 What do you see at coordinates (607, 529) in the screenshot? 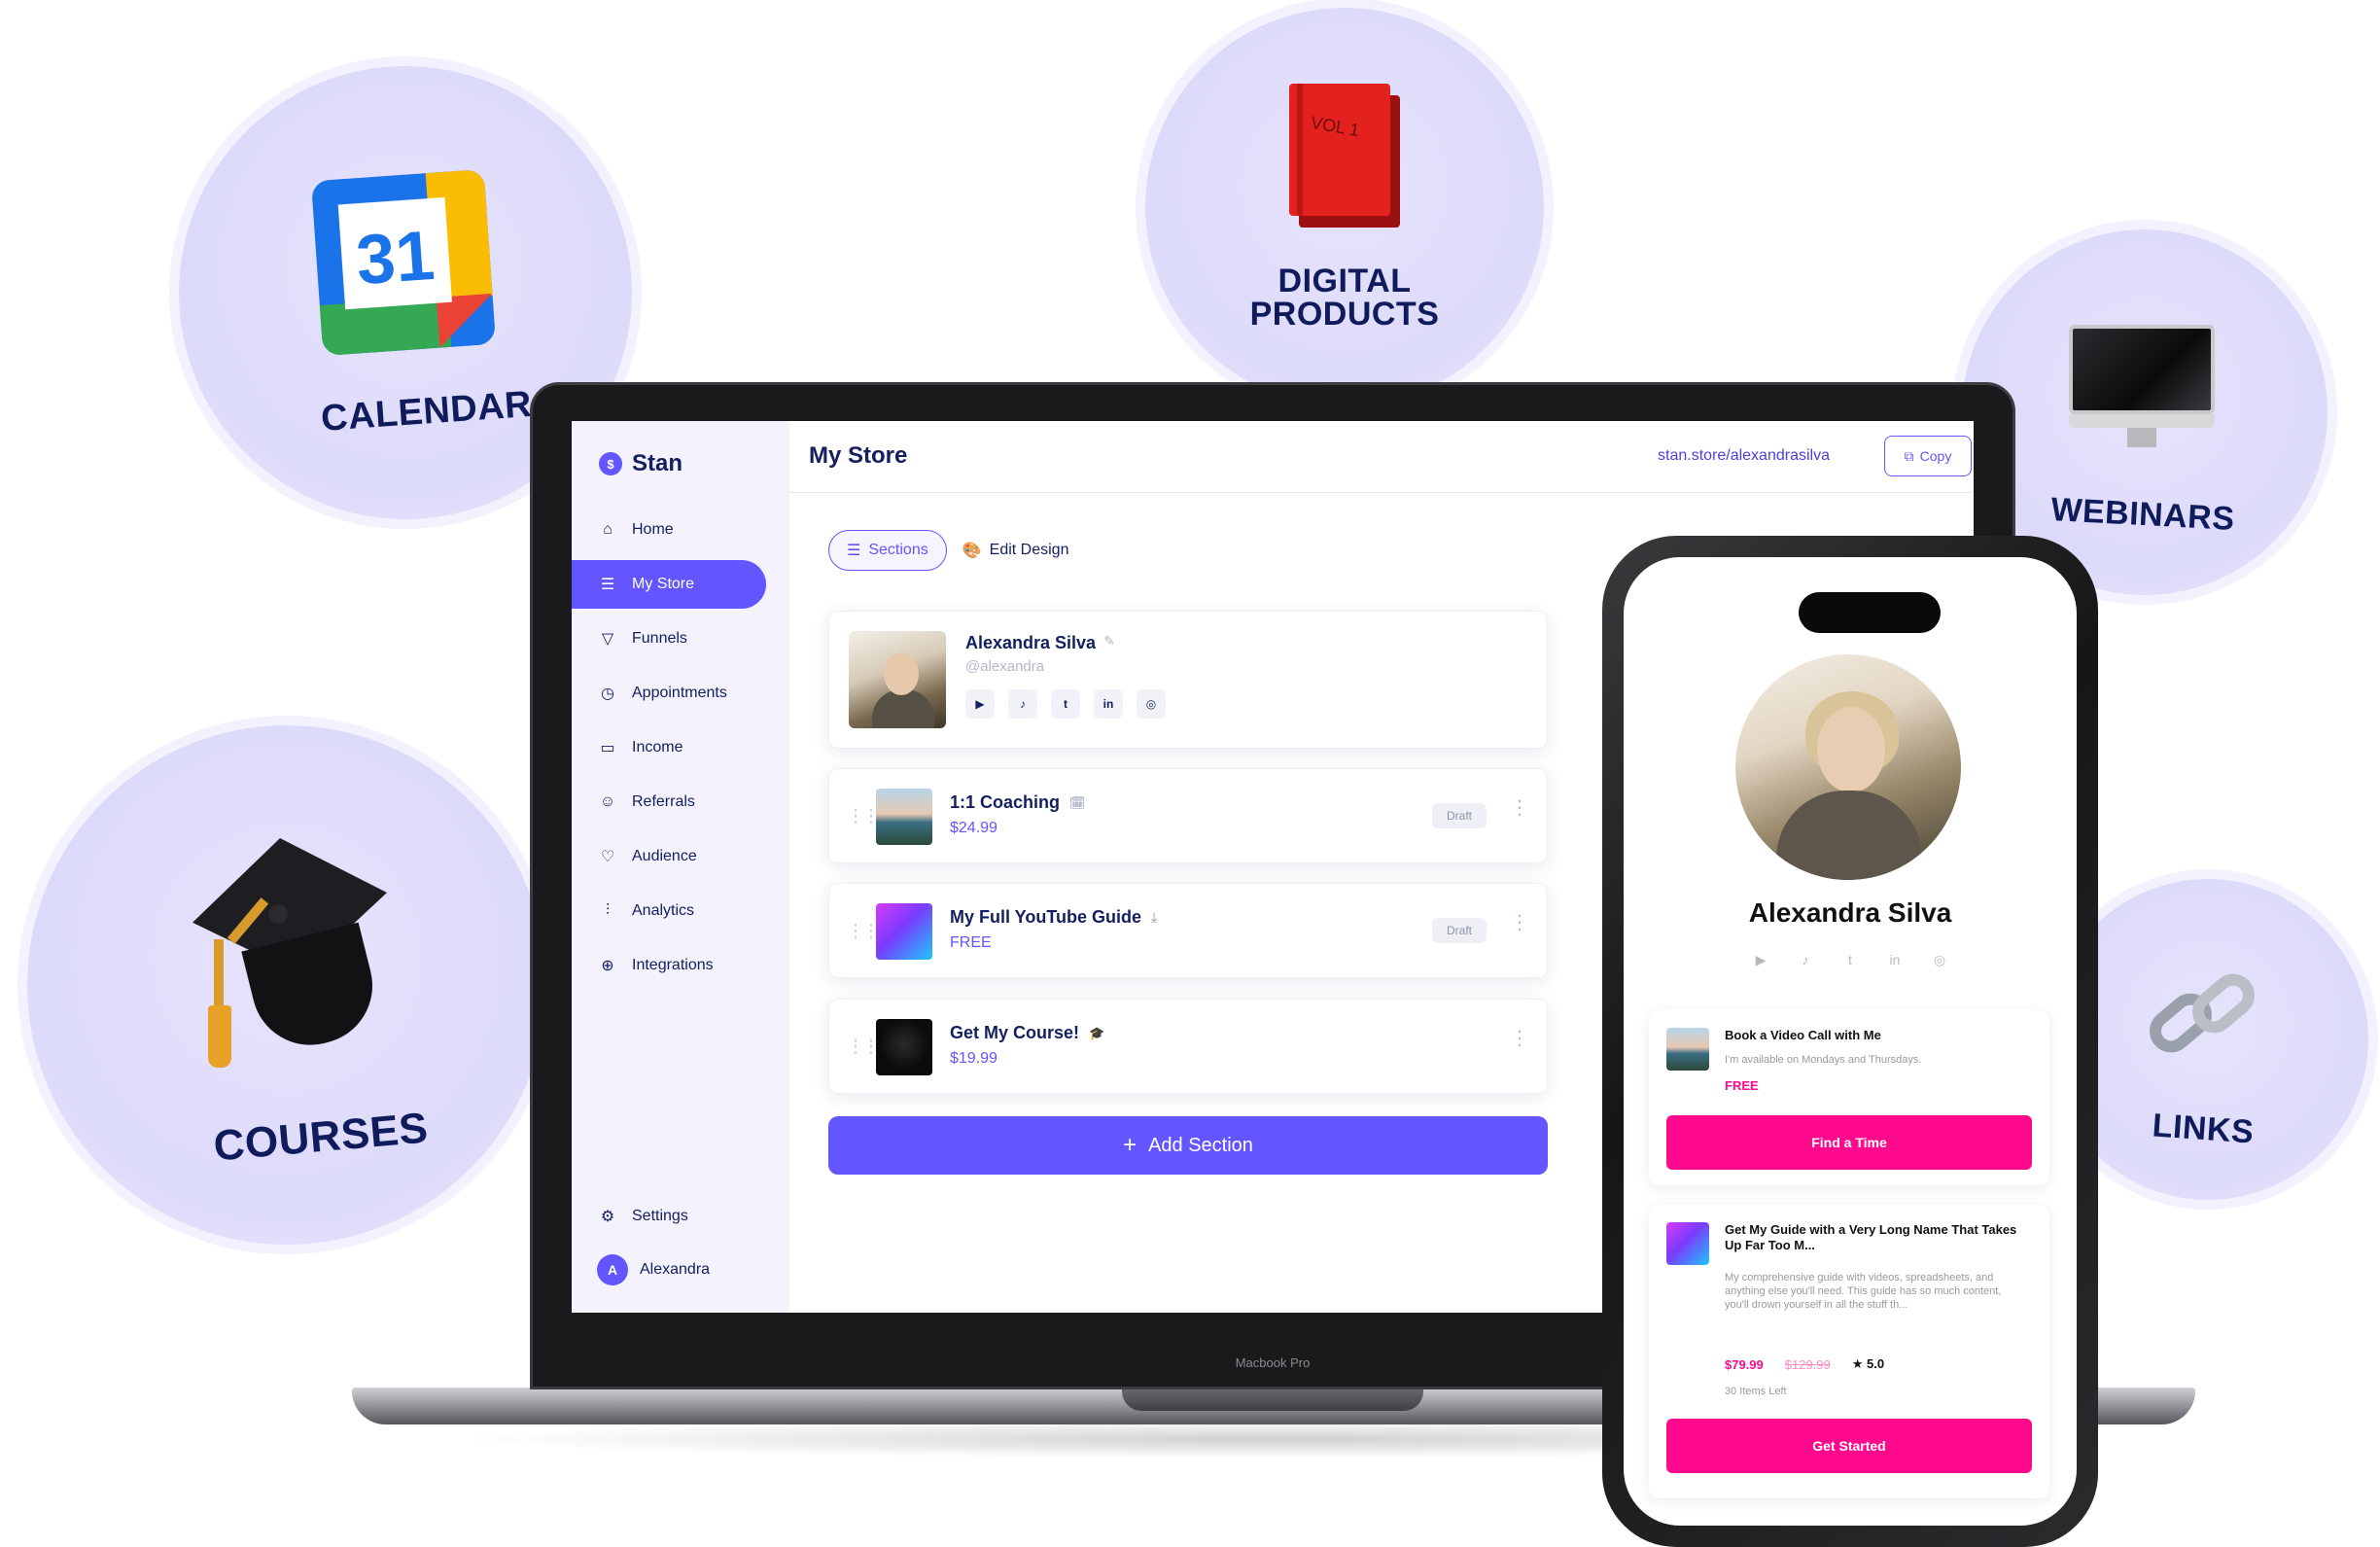
I see `home-icon: ⌂` at bounding box center [607, 529].